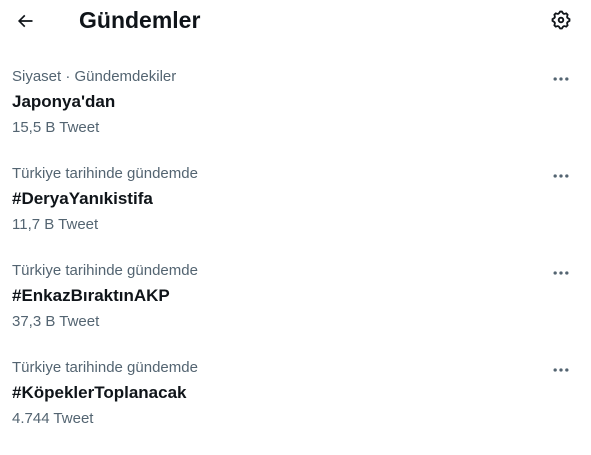 The image size is (591, 455). What do you see at coordinates (64, 101) in the screenshot?
I see `trend-name: Japonya'dan` at bounding box center [64, 101].